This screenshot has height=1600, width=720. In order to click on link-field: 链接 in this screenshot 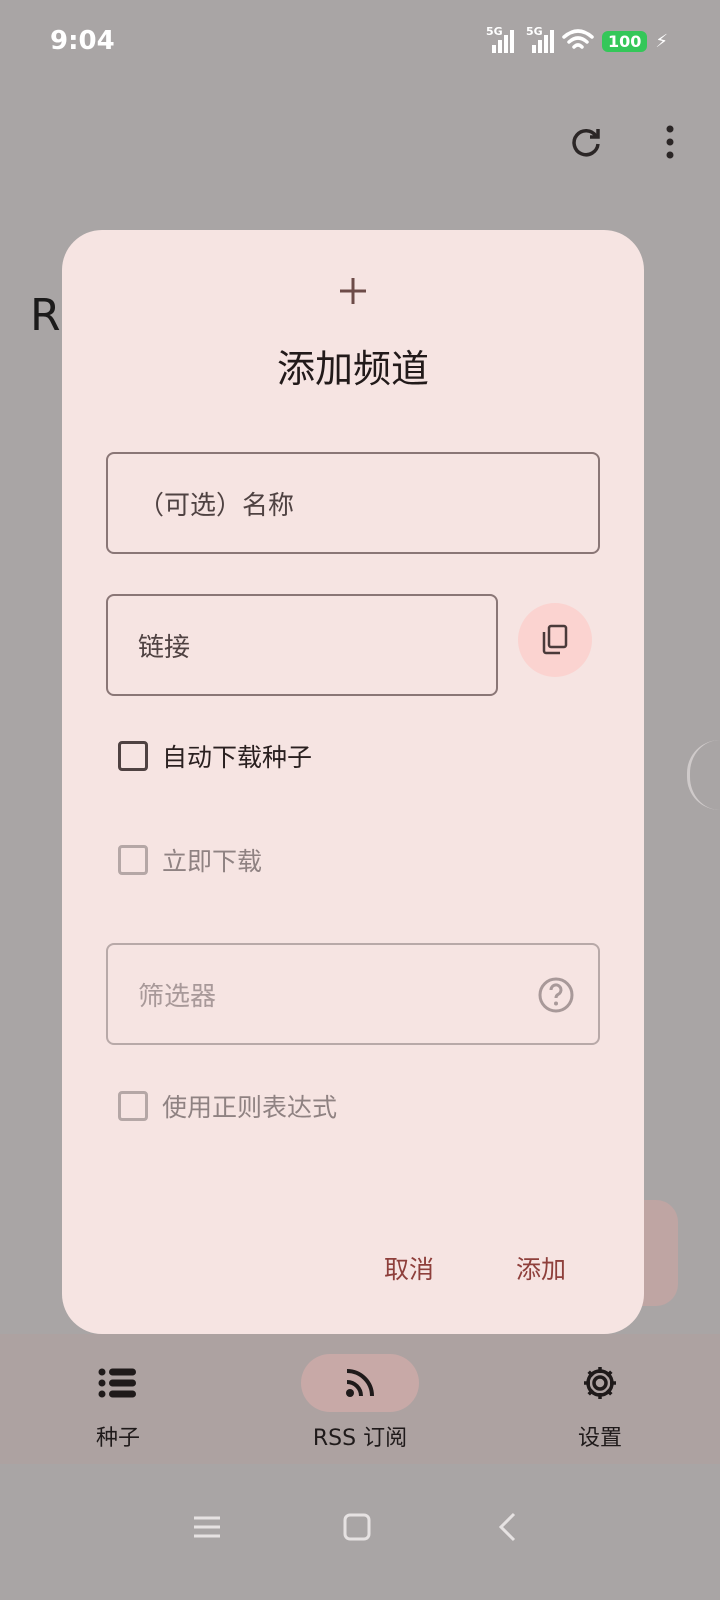, I will do `click(302, 645)`.